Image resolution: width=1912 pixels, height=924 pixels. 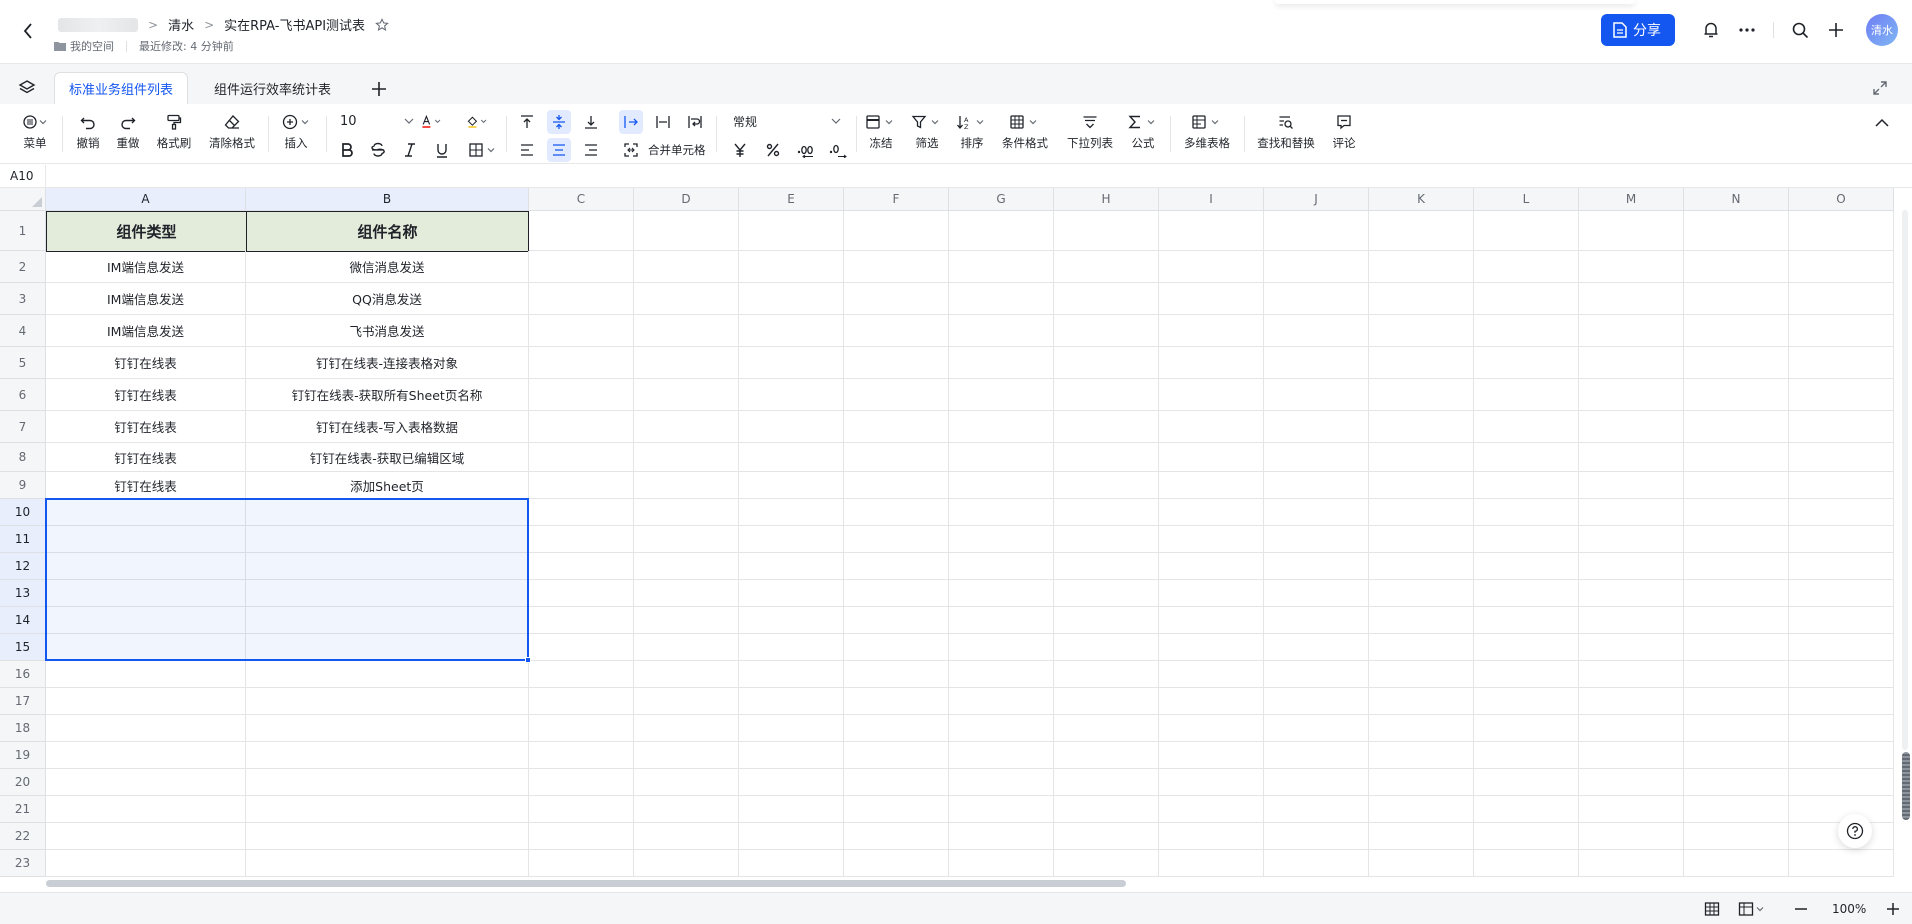 I want to click on cell-g10, so click(x=1001, y=512).